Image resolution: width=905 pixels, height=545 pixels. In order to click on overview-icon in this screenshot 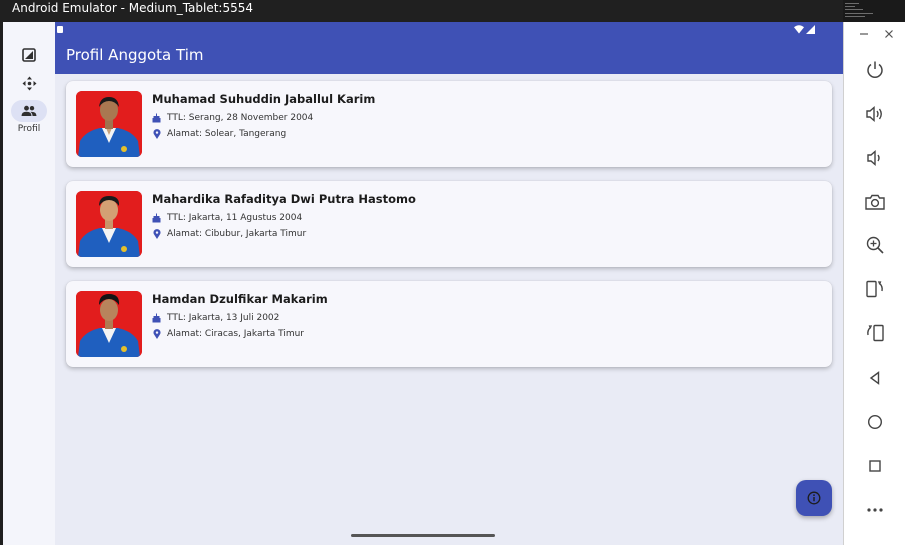, I will do `click(875, 466)`.